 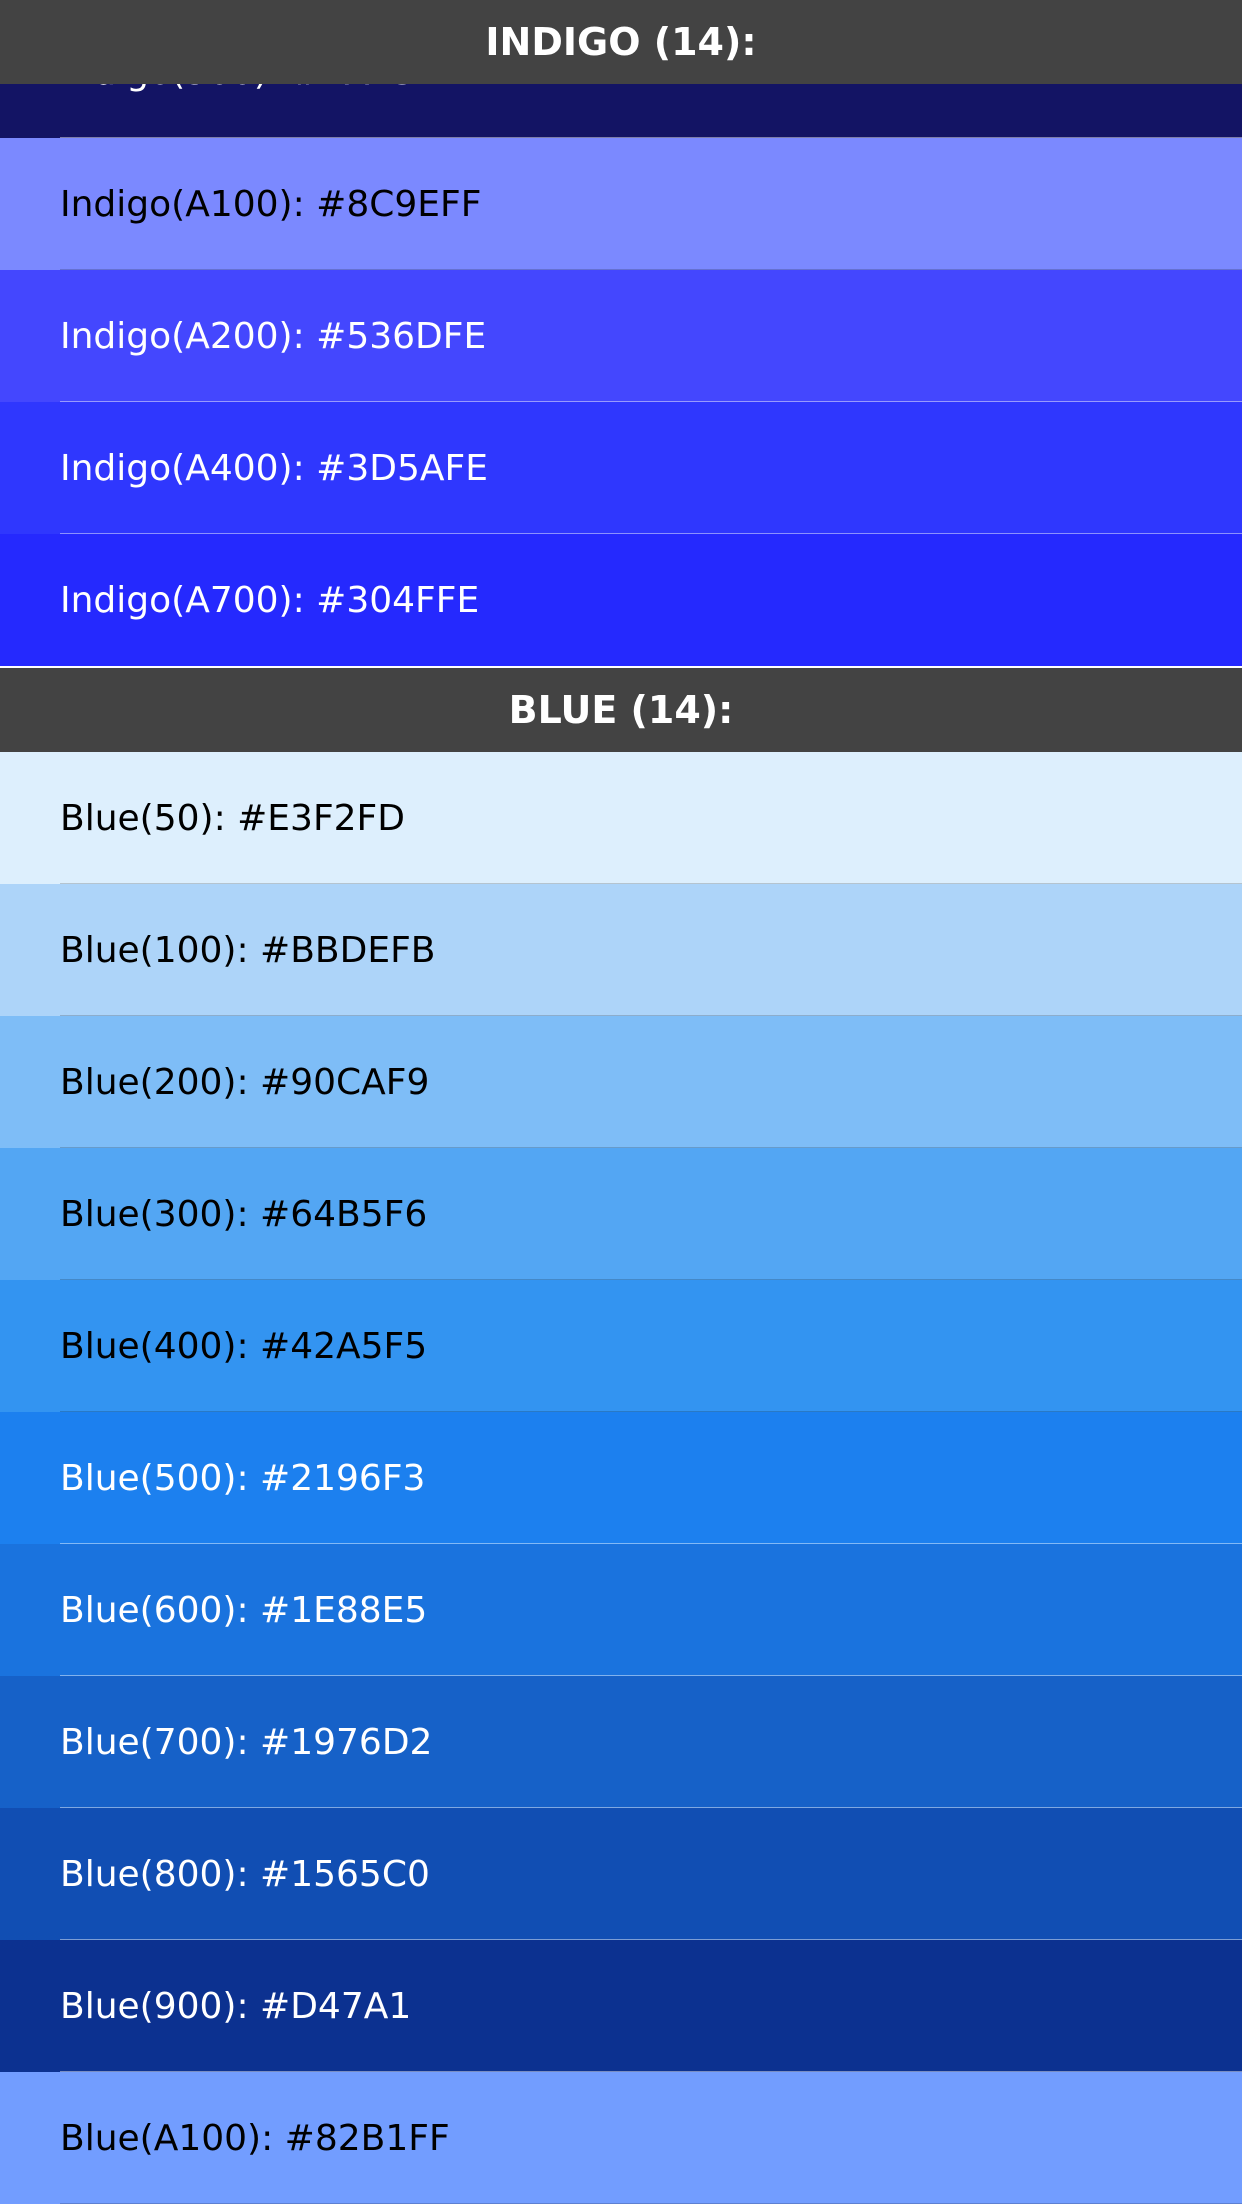 I want to click on section-header-blue: BLUE (14):, so click(x=621, y=710).